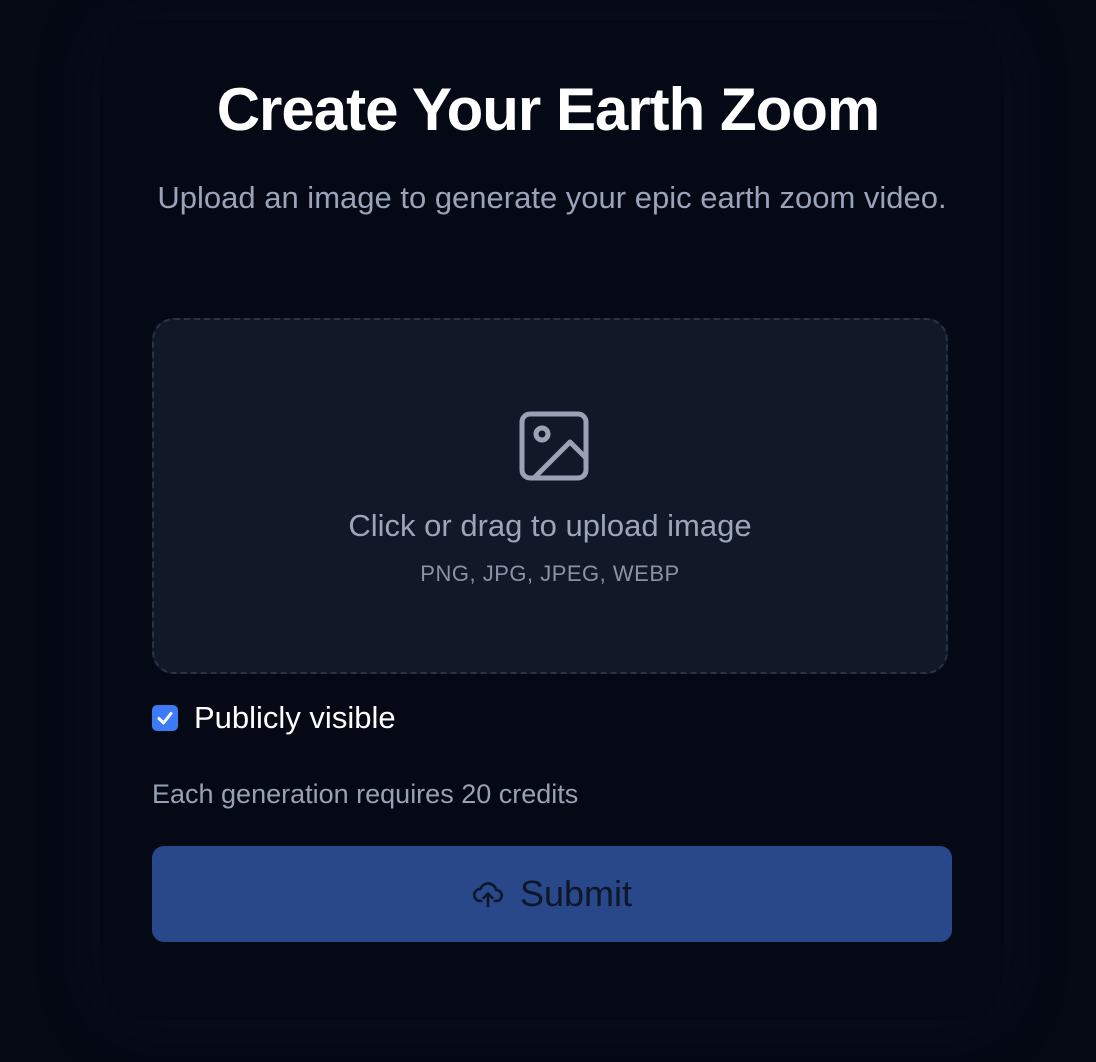  I want to click on submit-button: Submit, so click(552, 894).